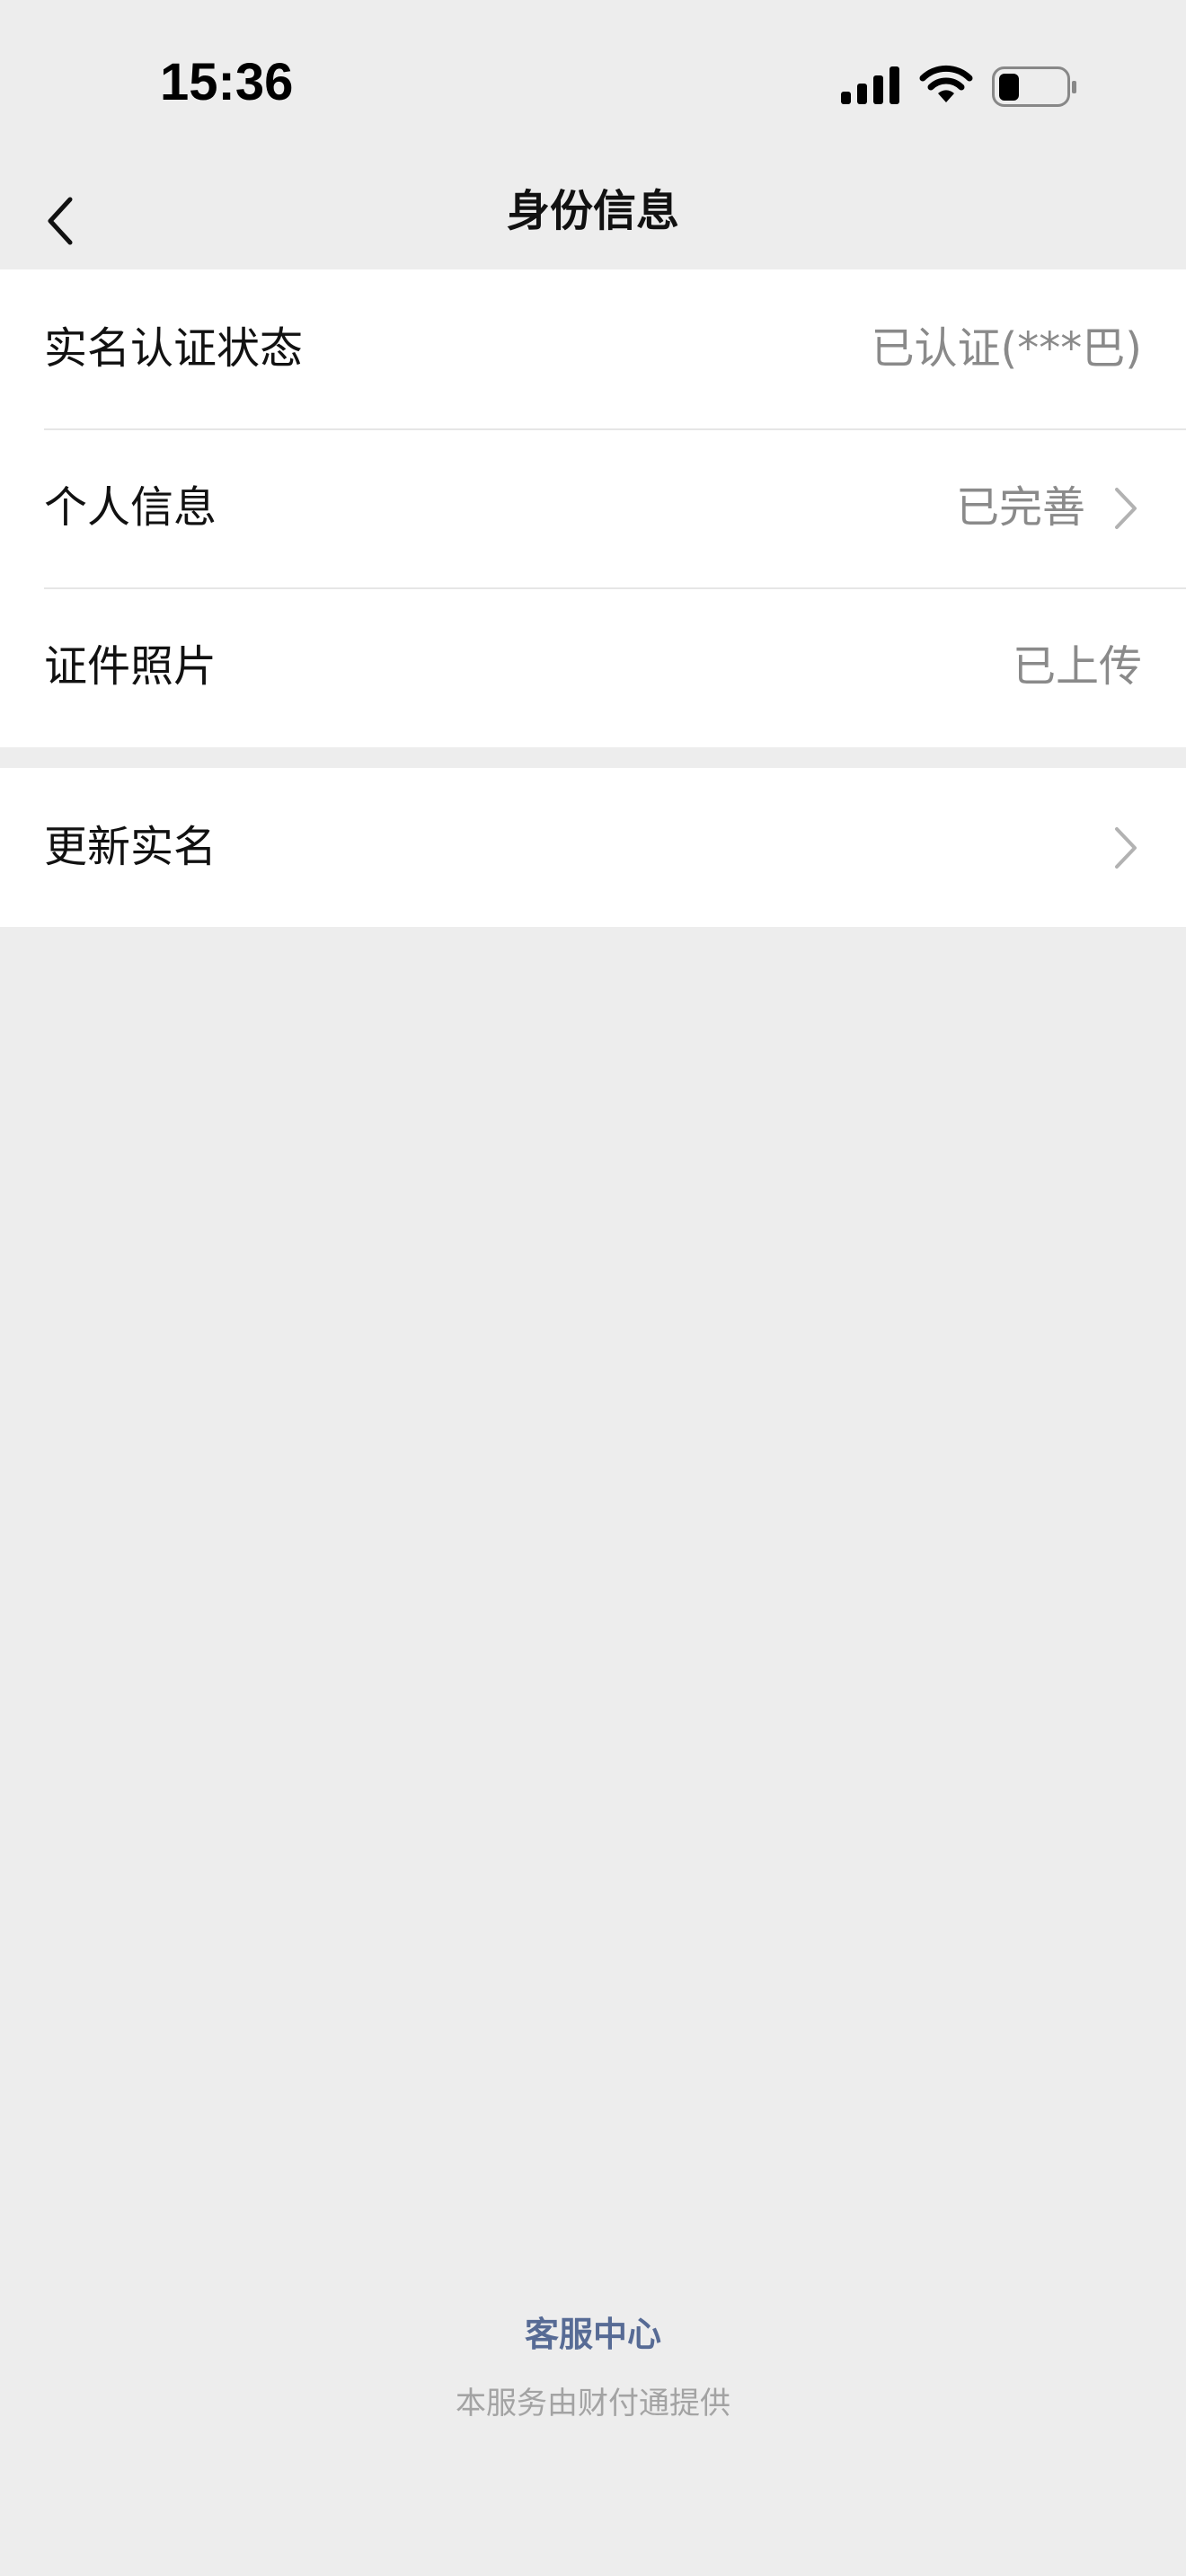 The image size is (1186, 2576). Describe the element at coordinates (592, 211) in the screenshot. I see `page-title: 身份信息` at that location.